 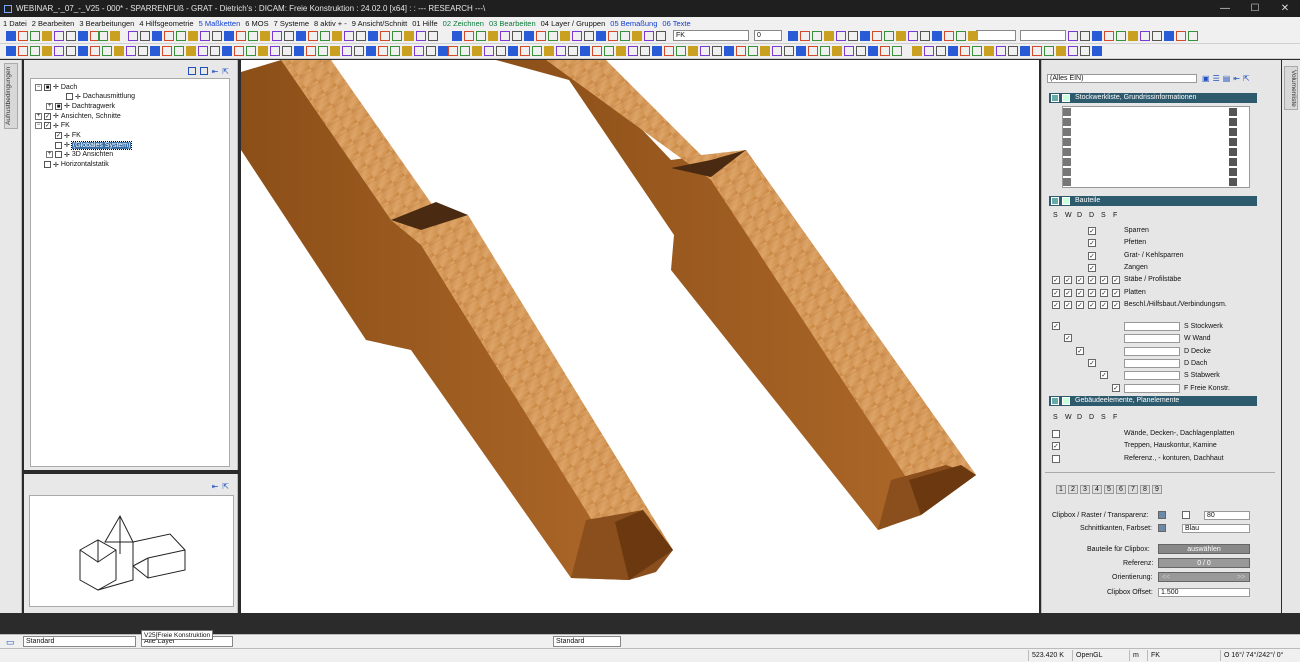 What do you see at coordinates (1246, 78) in the screenshot?
I see `panel-float-icon: ⇱` at bounding box center [1246, 78].